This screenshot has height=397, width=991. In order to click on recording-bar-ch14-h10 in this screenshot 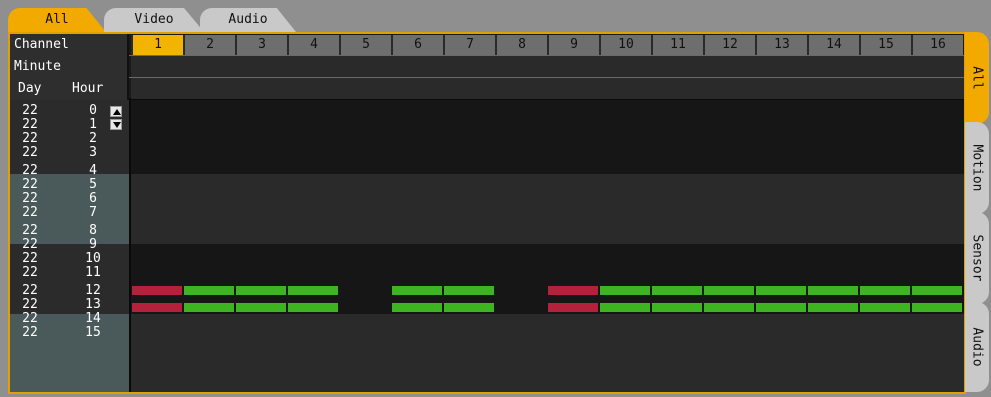, I will do `click(833, 290)`.